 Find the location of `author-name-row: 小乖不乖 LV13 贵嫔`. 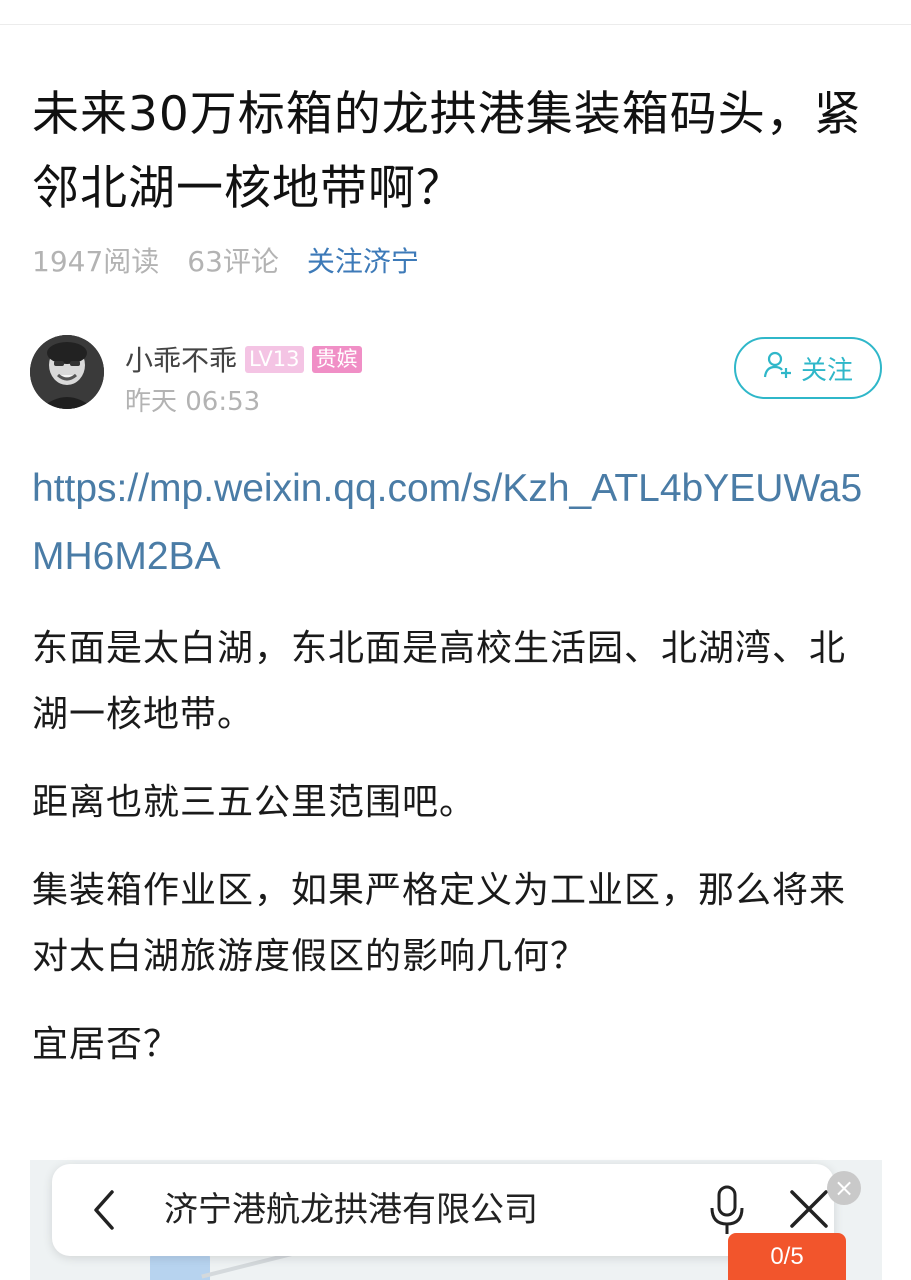

author-name-row: 小乖不乖 LV13 贵嫔 is located at coordinates (243, 359).